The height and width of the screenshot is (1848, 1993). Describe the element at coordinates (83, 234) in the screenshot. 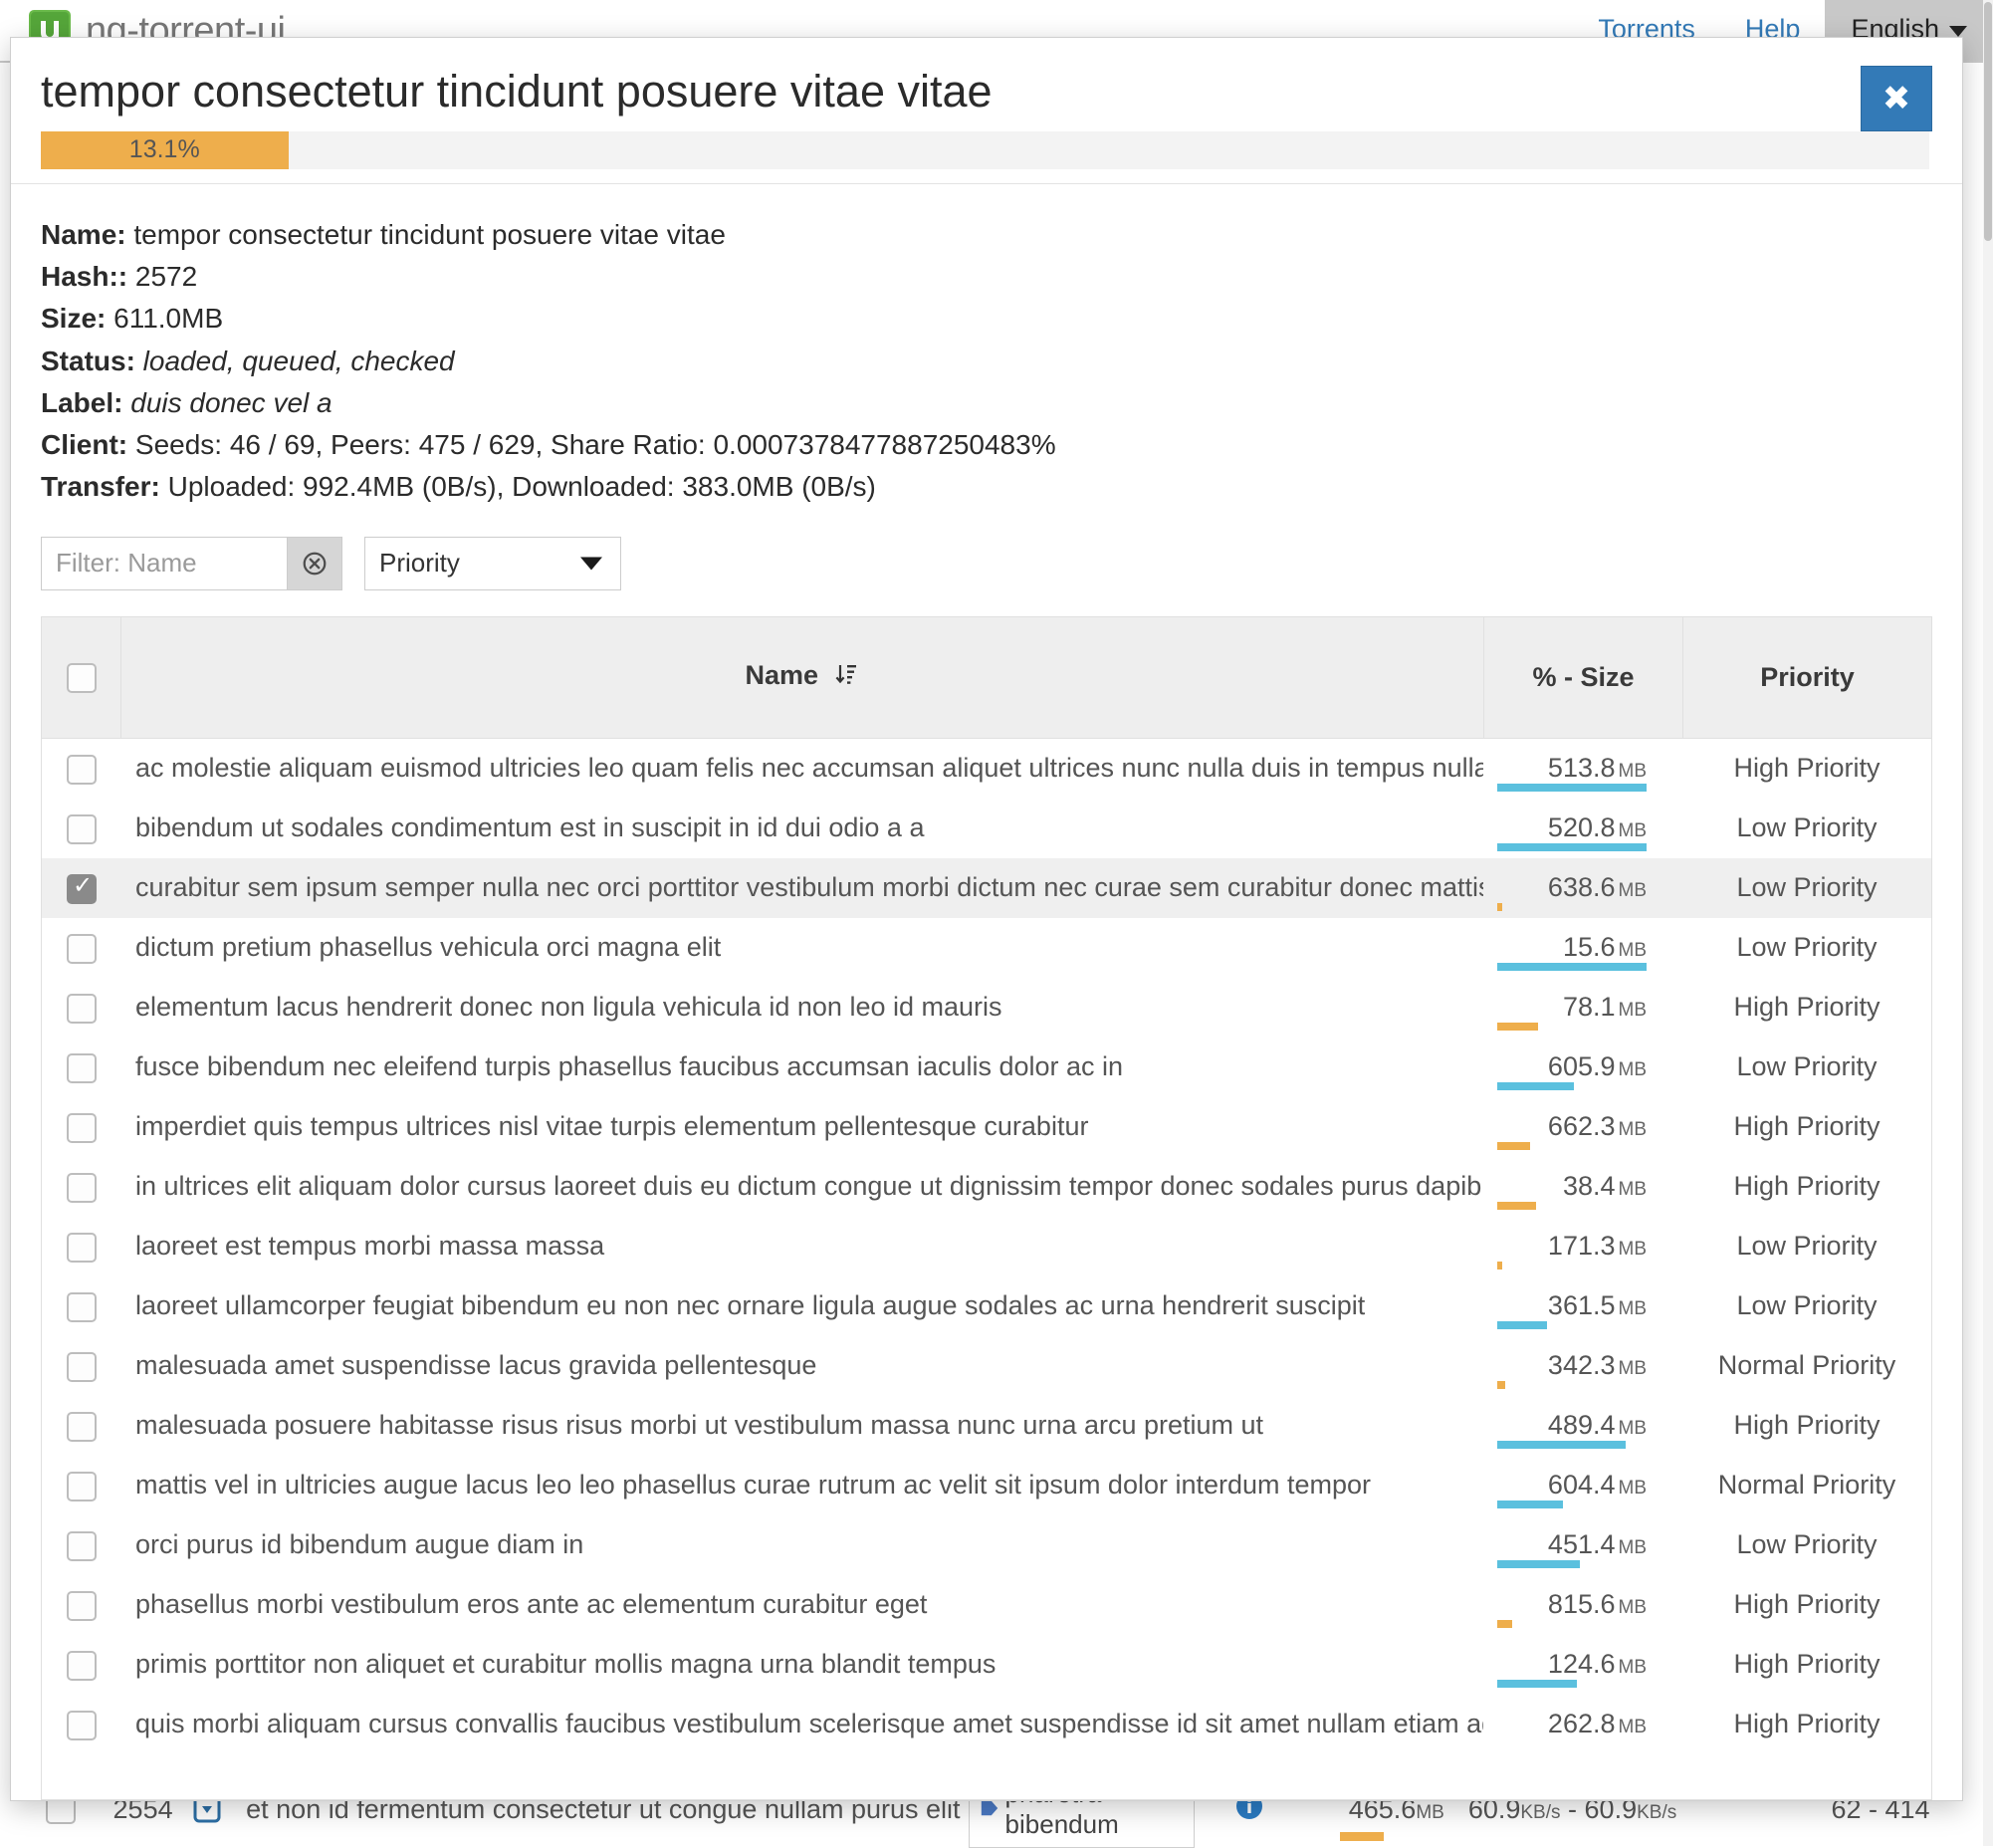

I see `detail-key: Name:` at that location.